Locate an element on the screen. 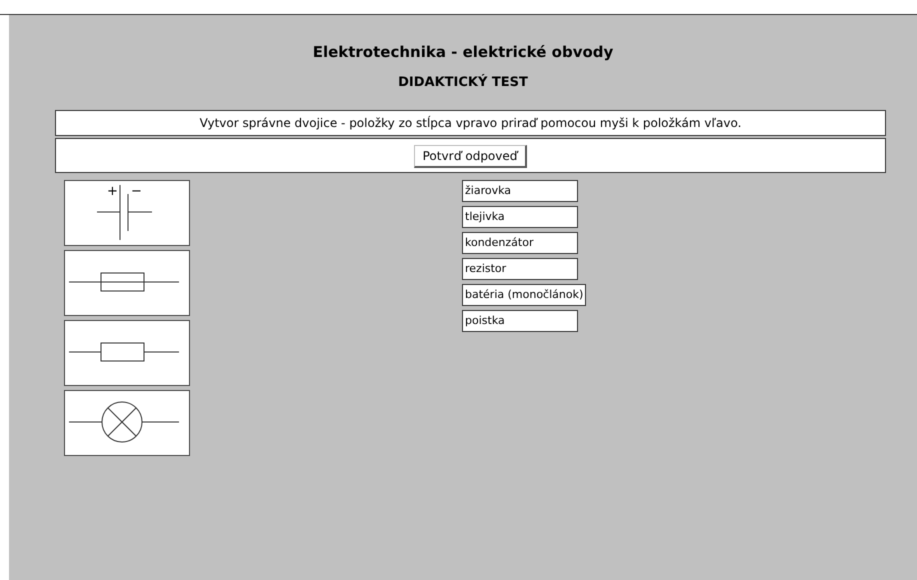  page-title: Elektrotechnika - elektrické obvody is located at coordinates (463, 52).